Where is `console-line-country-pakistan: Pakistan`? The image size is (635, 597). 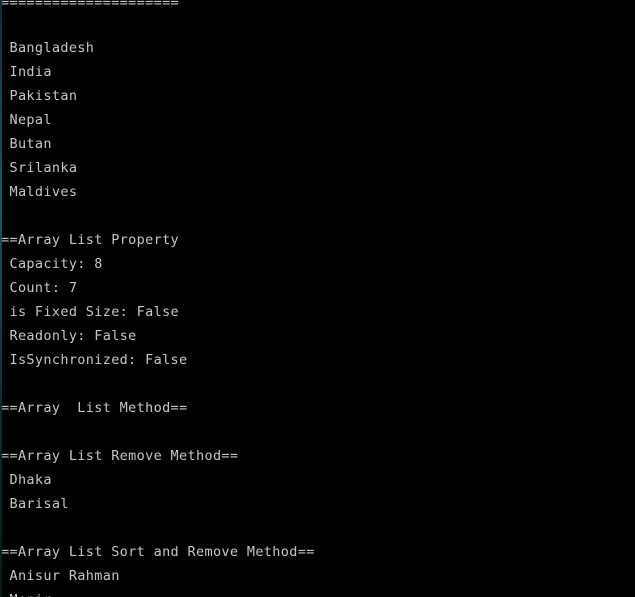
console-line-country-pakistan: Pakistan is located at coordinates (39, 96).